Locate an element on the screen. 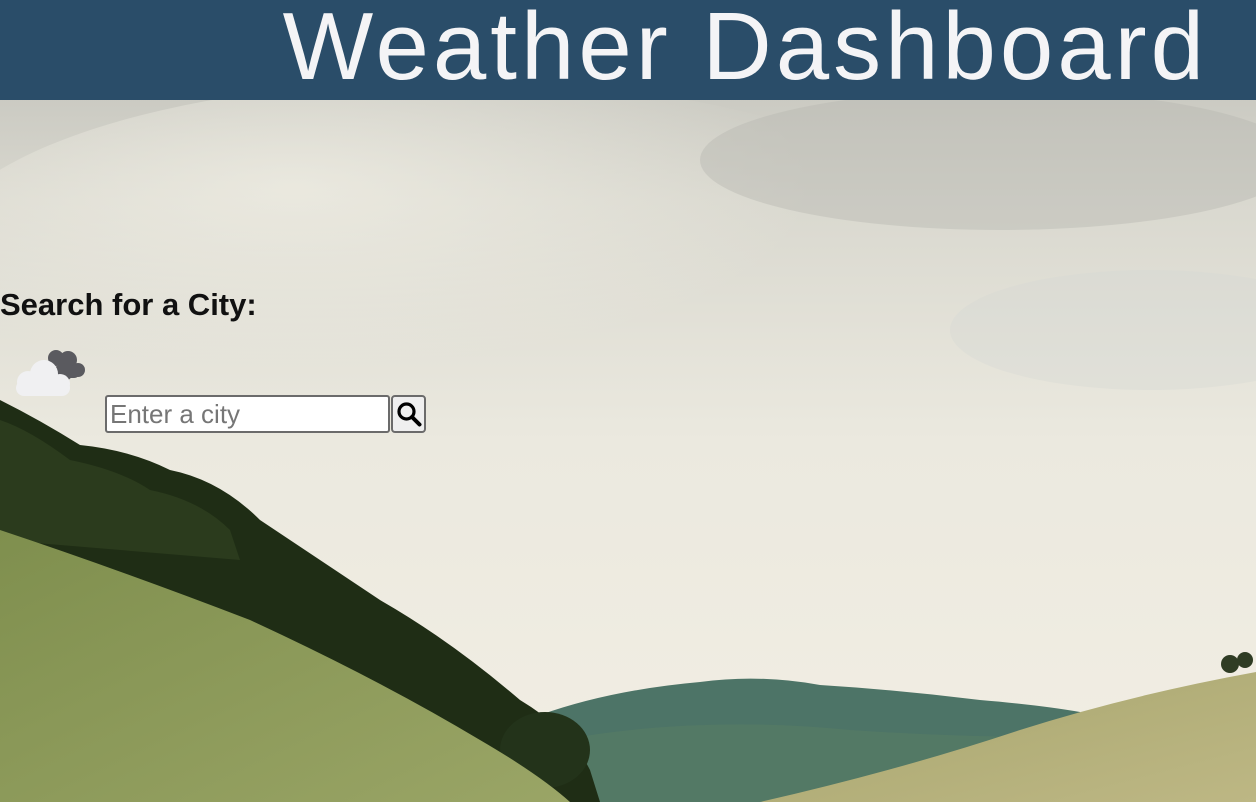 The image size is (1256, 802). cloud-icon is located at coordinates (48, 373).